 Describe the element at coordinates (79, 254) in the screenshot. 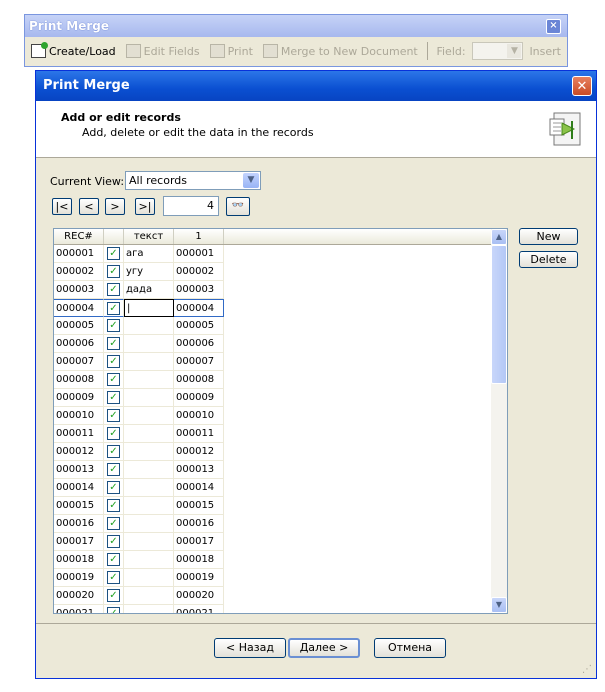

I see `rec-cell: 000001` at that location.